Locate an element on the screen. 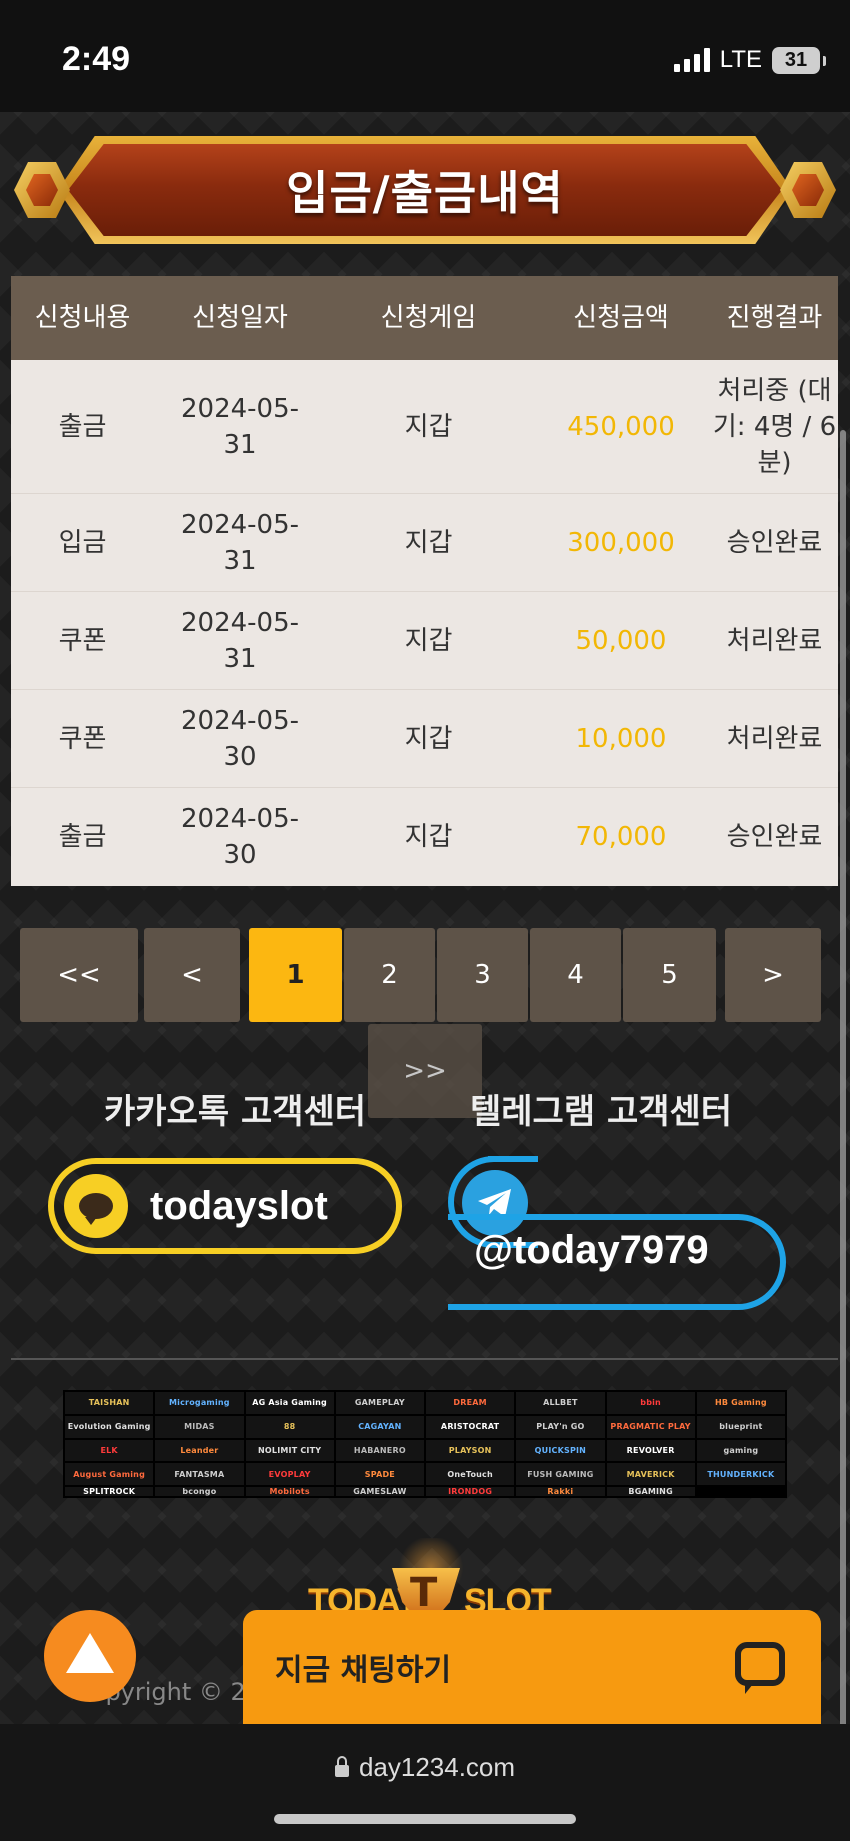 This screenshot has width=850, height=1841. header-result: 진행결과 is located at coordinates (774, 318).